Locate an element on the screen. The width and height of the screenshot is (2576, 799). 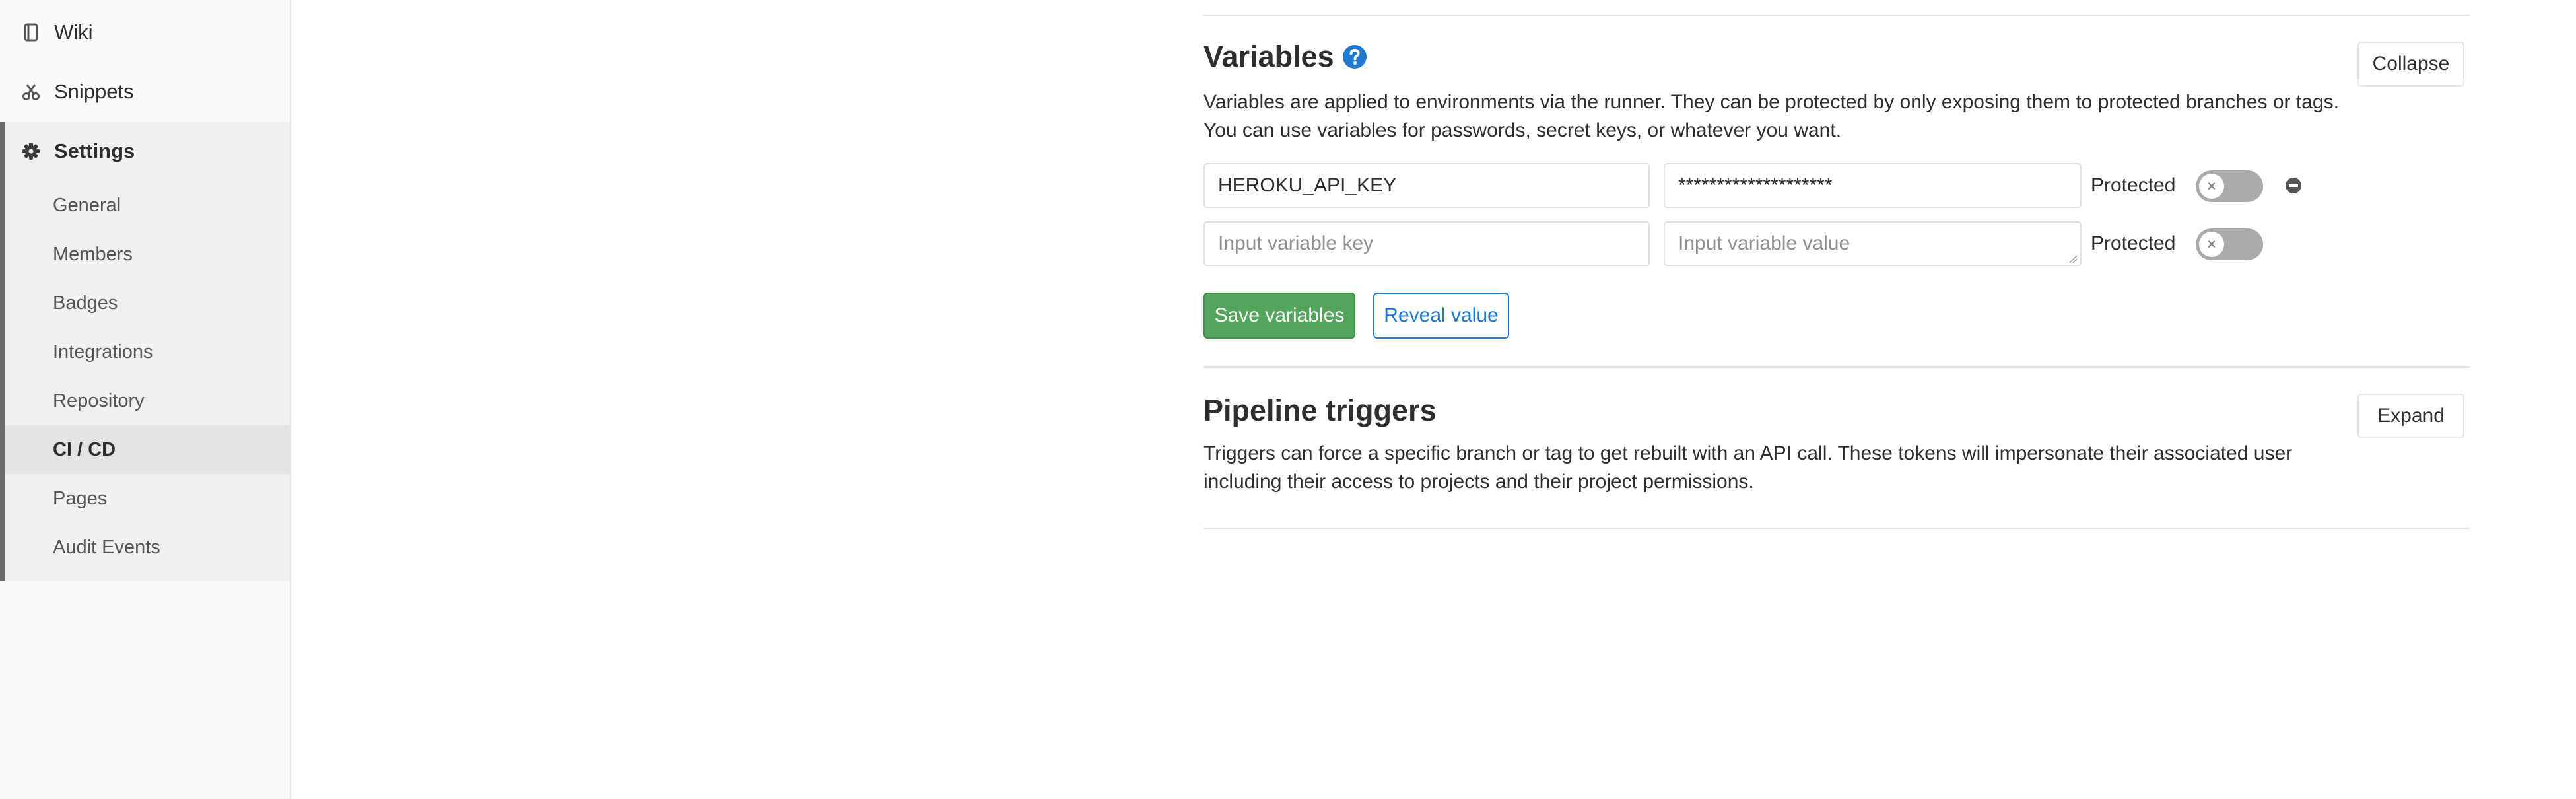
collapse-button: Collapse is located at coordinates (2410, 64).